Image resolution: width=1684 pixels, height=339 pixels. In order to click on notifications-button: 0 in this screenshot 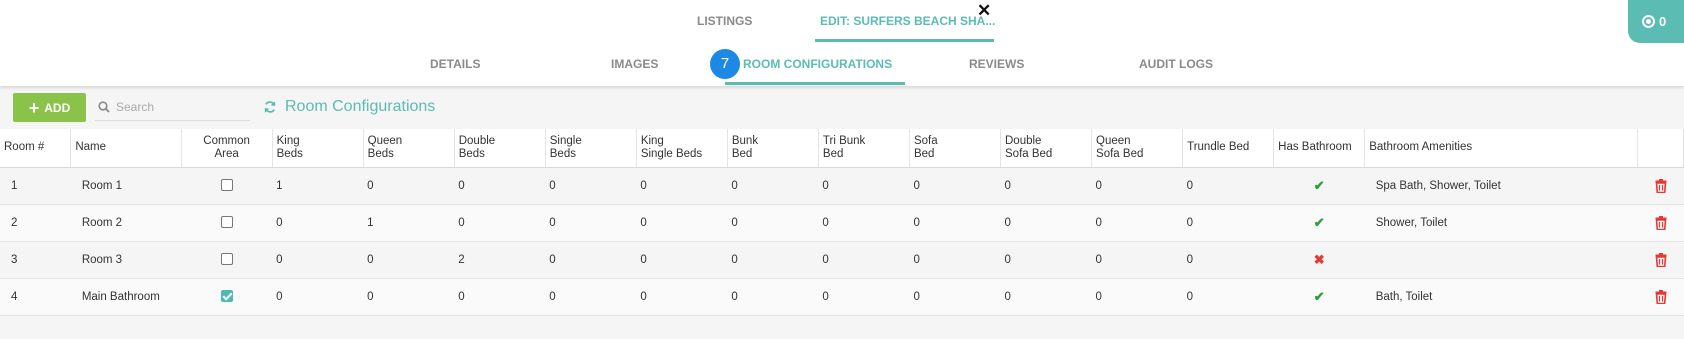, I will do `click(1656, 21)`.